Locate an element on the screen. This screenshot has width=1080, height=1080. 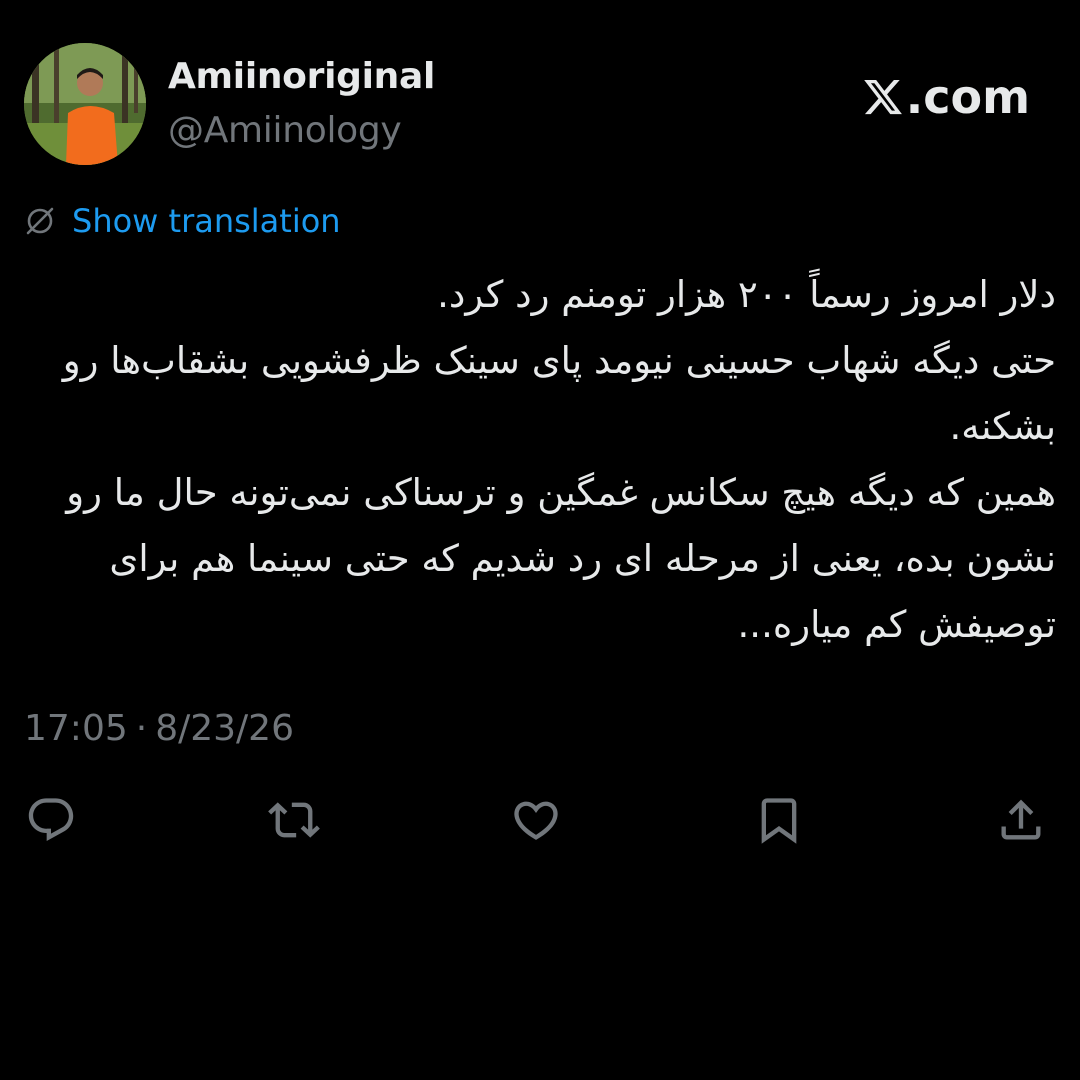
reply-icon is located at coordinates (51, 820).